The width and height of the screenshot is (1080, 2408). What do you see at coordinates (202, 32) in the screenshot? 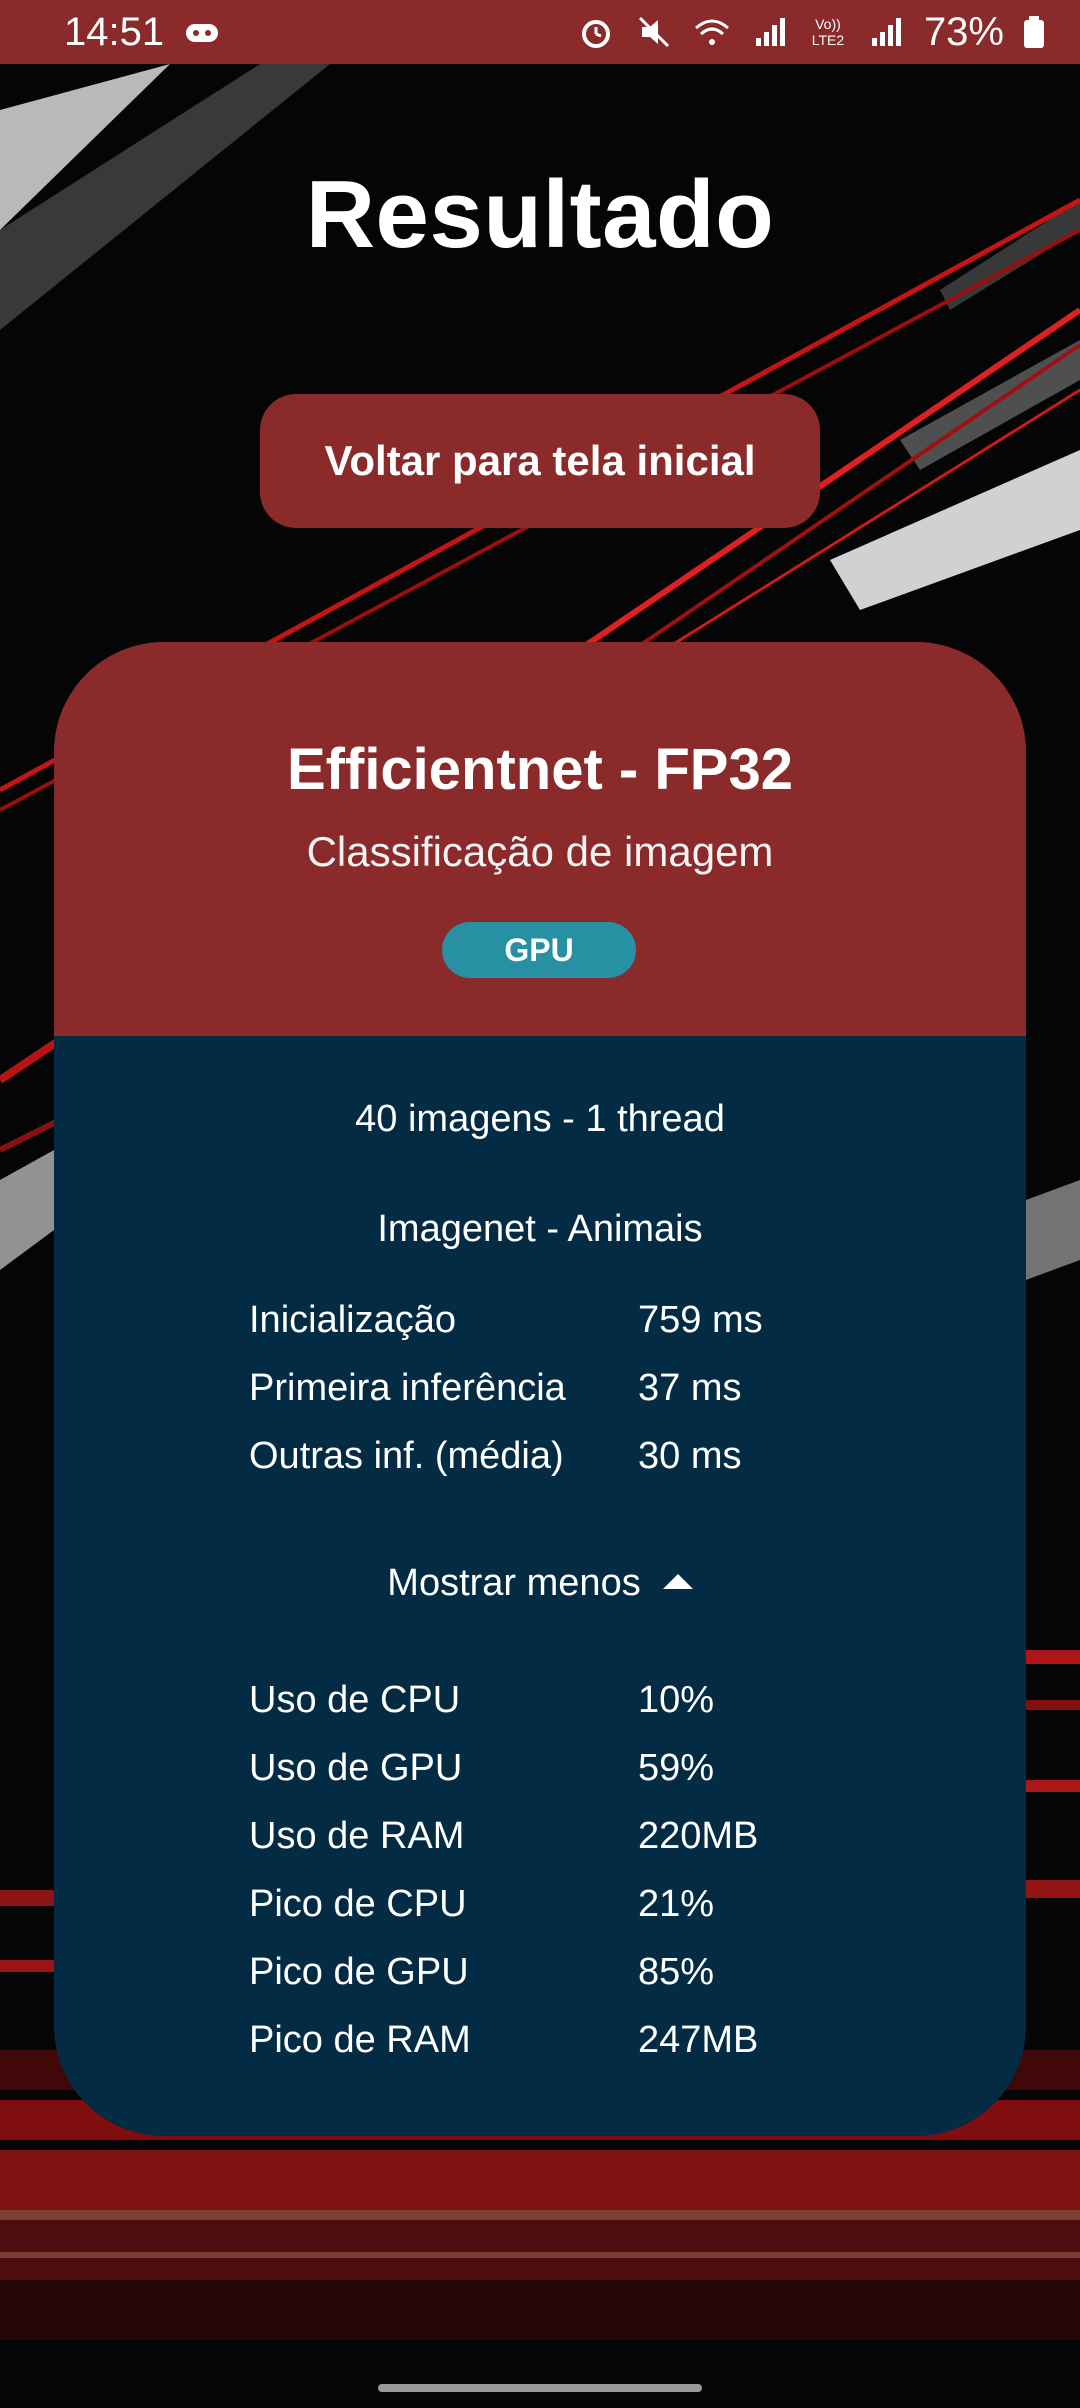
I see `game-notification-icon` at bounding box center [202, 32].